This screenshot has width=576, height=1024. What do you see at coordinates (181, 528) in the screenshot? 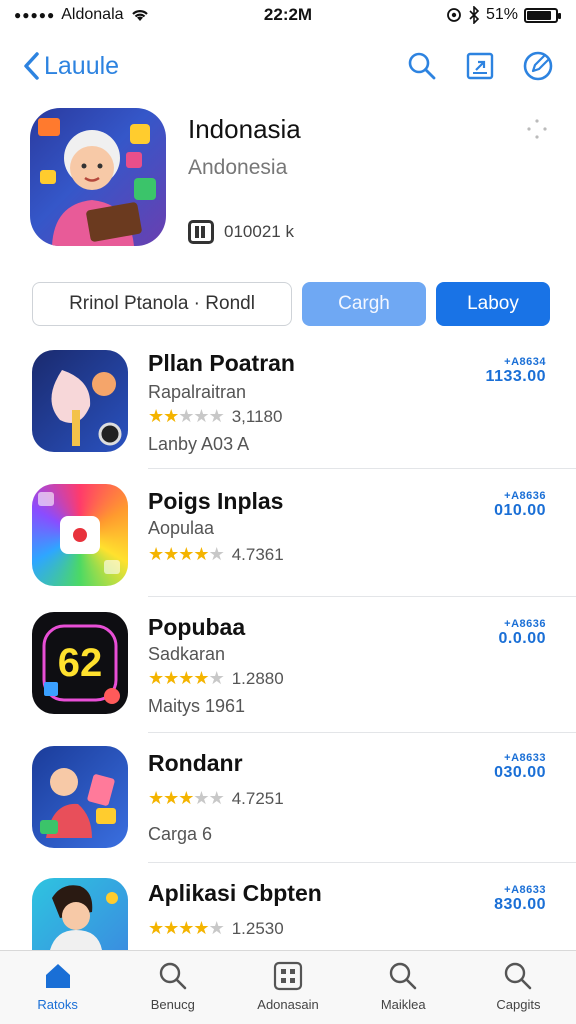
I see `app-subtitle: Aopulaa` at bounding box center [181, 528].